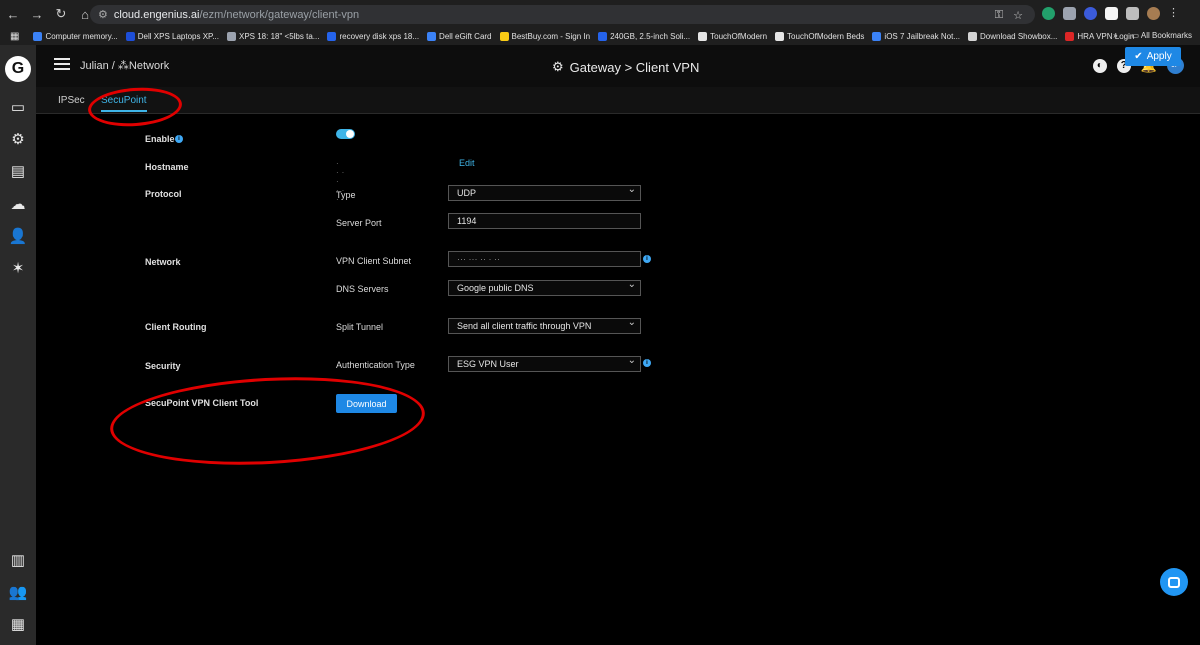 The height and width of the screenshot is (645, 1200). What do you see at coordinates (18, 139) in the screenshot?
I see `gear-icon: ⚙` at bounding box center [18, 139].